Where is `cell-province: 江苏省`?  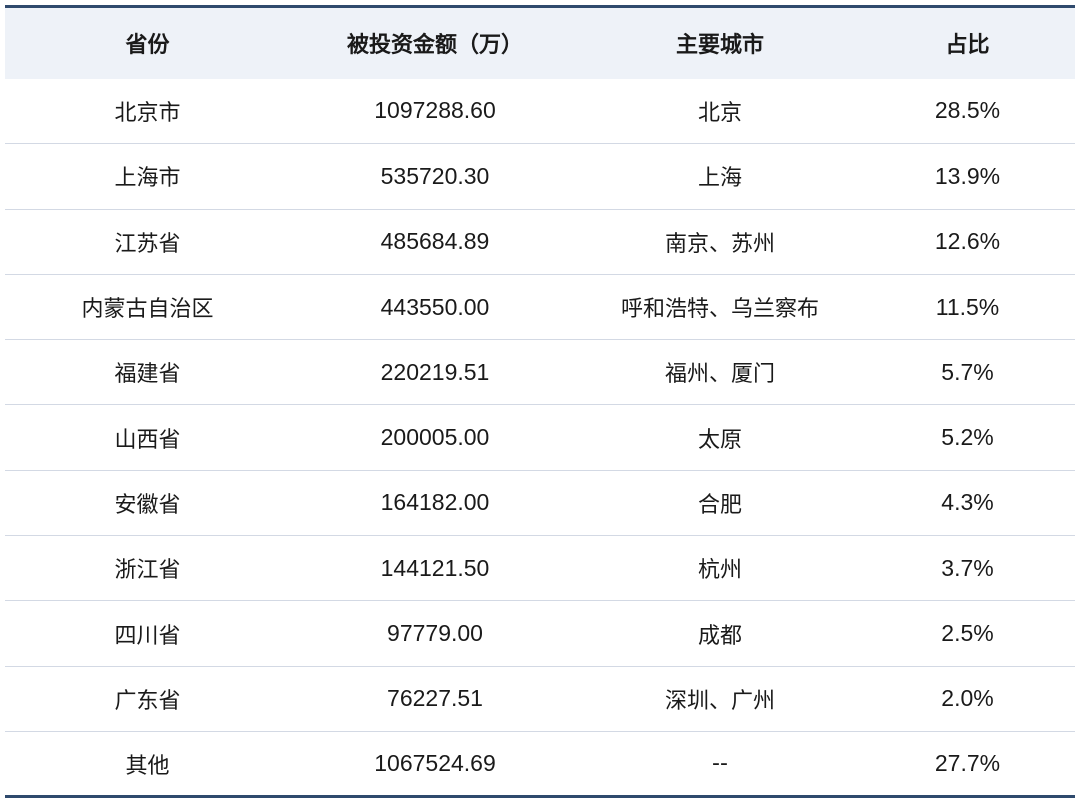
cell-province: 江苏省 is located at coordinates (147, 242).